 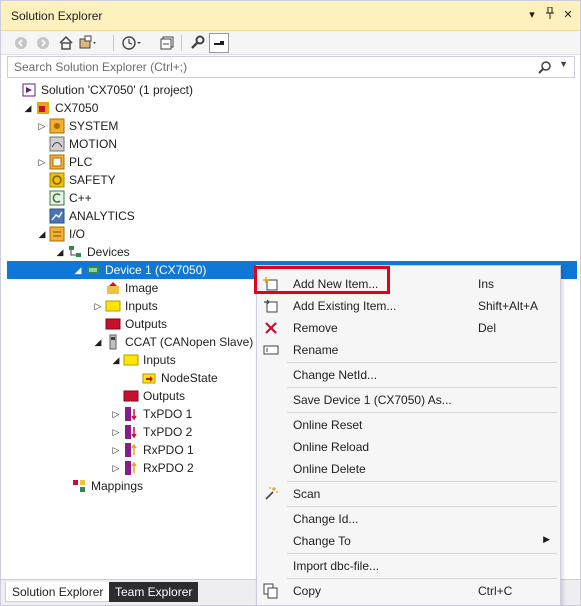 I want to click on tree-node-label: NodeState, so click(x=189, y=378).